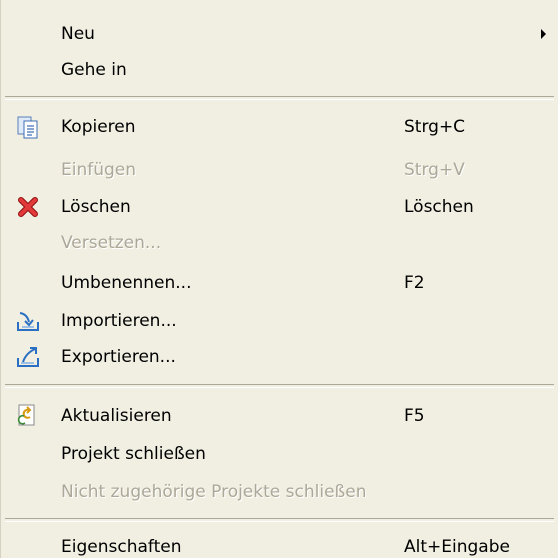 The width and height of the screenshot is (558, 558). I want to click on menu-item-umbenennen: Umbenennen... F2, so click(279, 283).